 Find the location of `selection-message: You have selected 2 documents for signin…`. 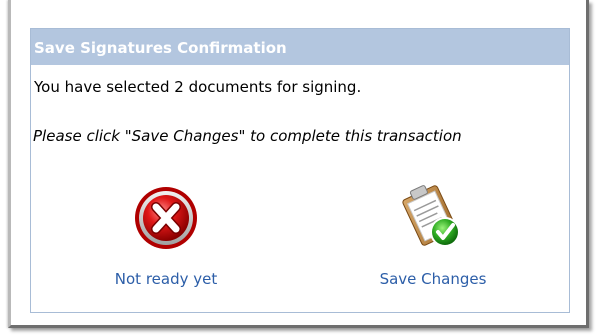

selection-message: You have selected 2 documents for signin… is located at coordinates (198, 87).